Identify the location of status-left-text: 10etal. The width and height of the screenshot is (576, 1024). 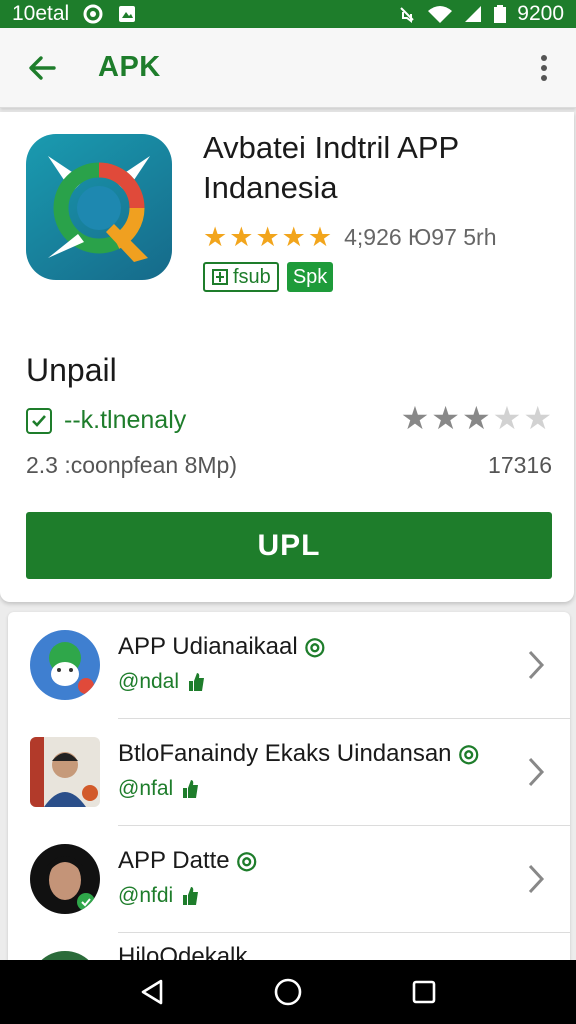
(41, 13).